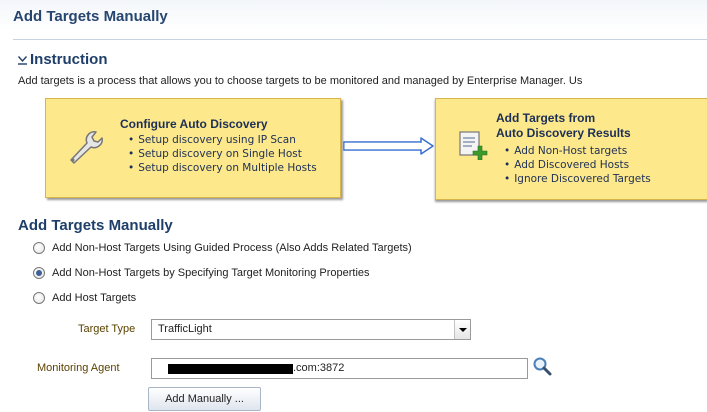  Describe the element at coordinates (95, 225) in the screenshot. I see `section-heading: Add Targets Manually` at that location.